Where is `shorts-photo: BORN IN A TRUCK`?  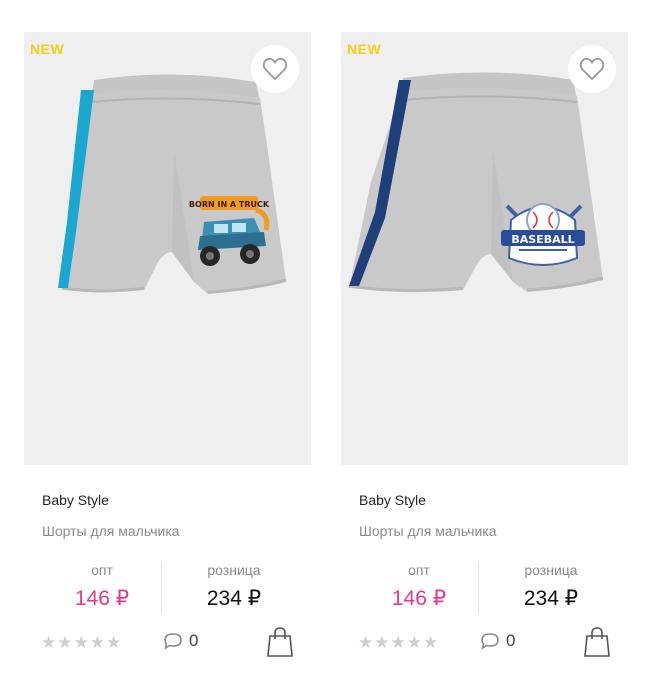
shorts-photo: BORN IN A TRUCK is located at coordinates (172, 184).